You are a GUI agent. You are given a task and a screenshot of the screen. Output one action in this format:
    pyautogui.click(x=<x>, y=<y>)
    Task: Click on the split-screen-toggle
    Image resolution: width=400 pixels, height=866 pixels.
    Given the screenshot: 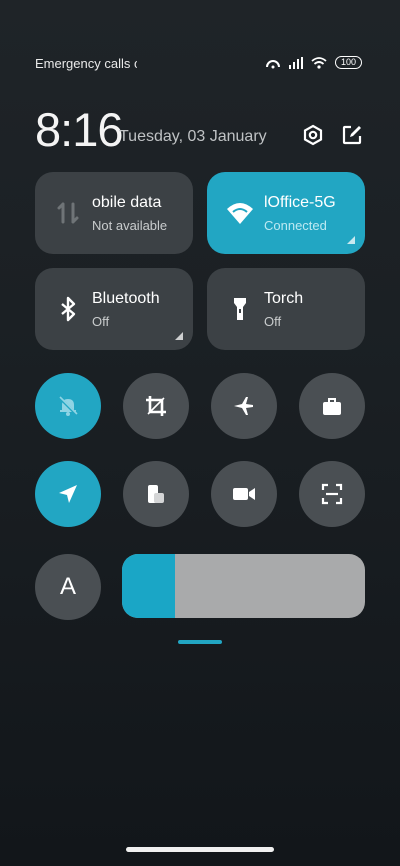 What is the action you would take?
    pyautogui.click(x=156, y=494)
    